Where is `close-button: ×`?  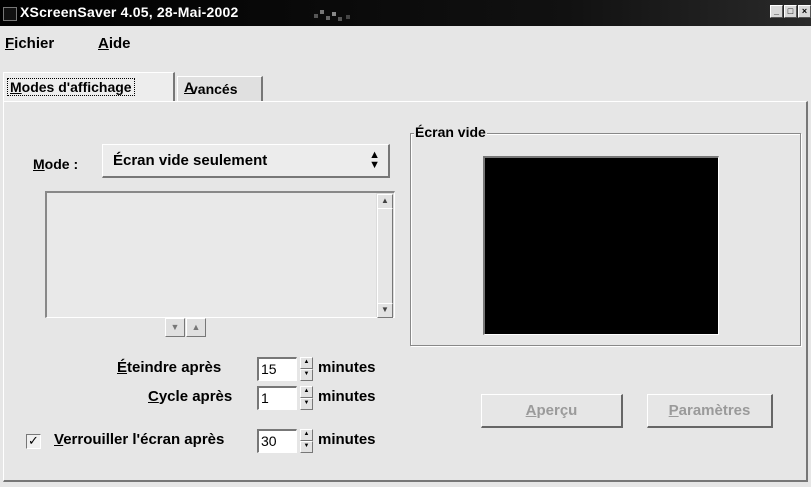 close-button: × is located at coordinates (804, 11).